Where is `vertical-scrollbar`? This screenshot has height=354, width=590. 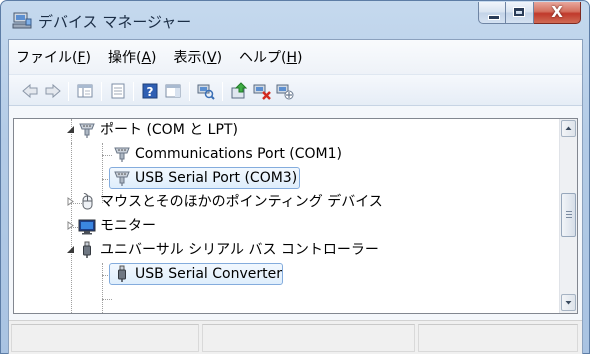
vertical-scrollbar is located at coordinates (568, 216).